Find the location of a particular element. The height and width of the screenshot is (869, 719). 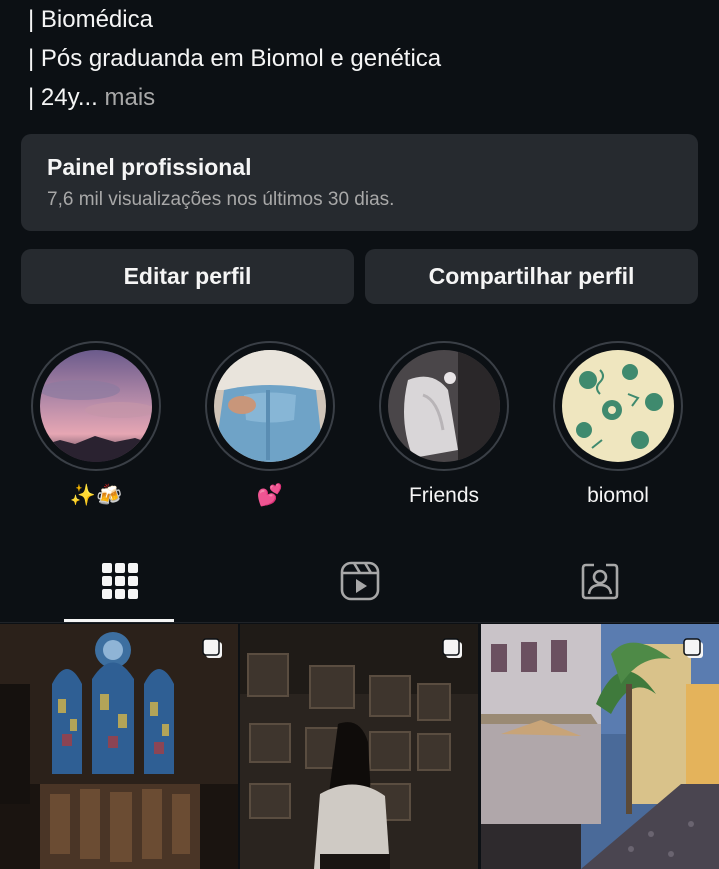

grid-icon is located at coordinates (120, 581).